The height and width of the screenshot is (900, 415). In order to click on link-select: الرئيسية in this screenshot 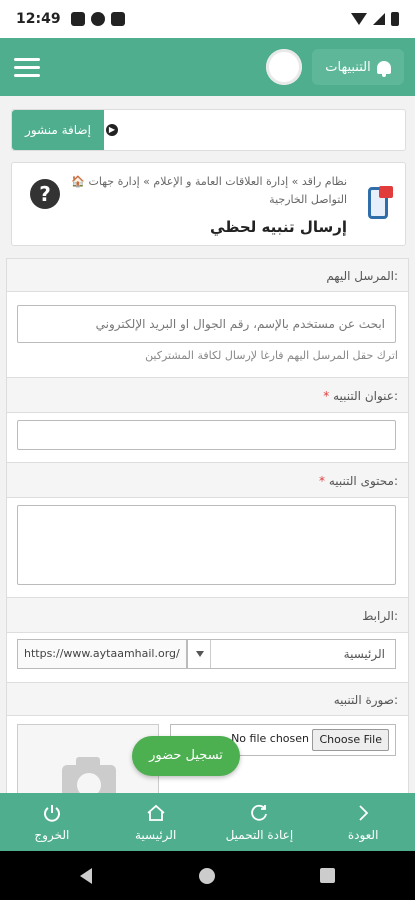, I will do `click(291, 654)`.